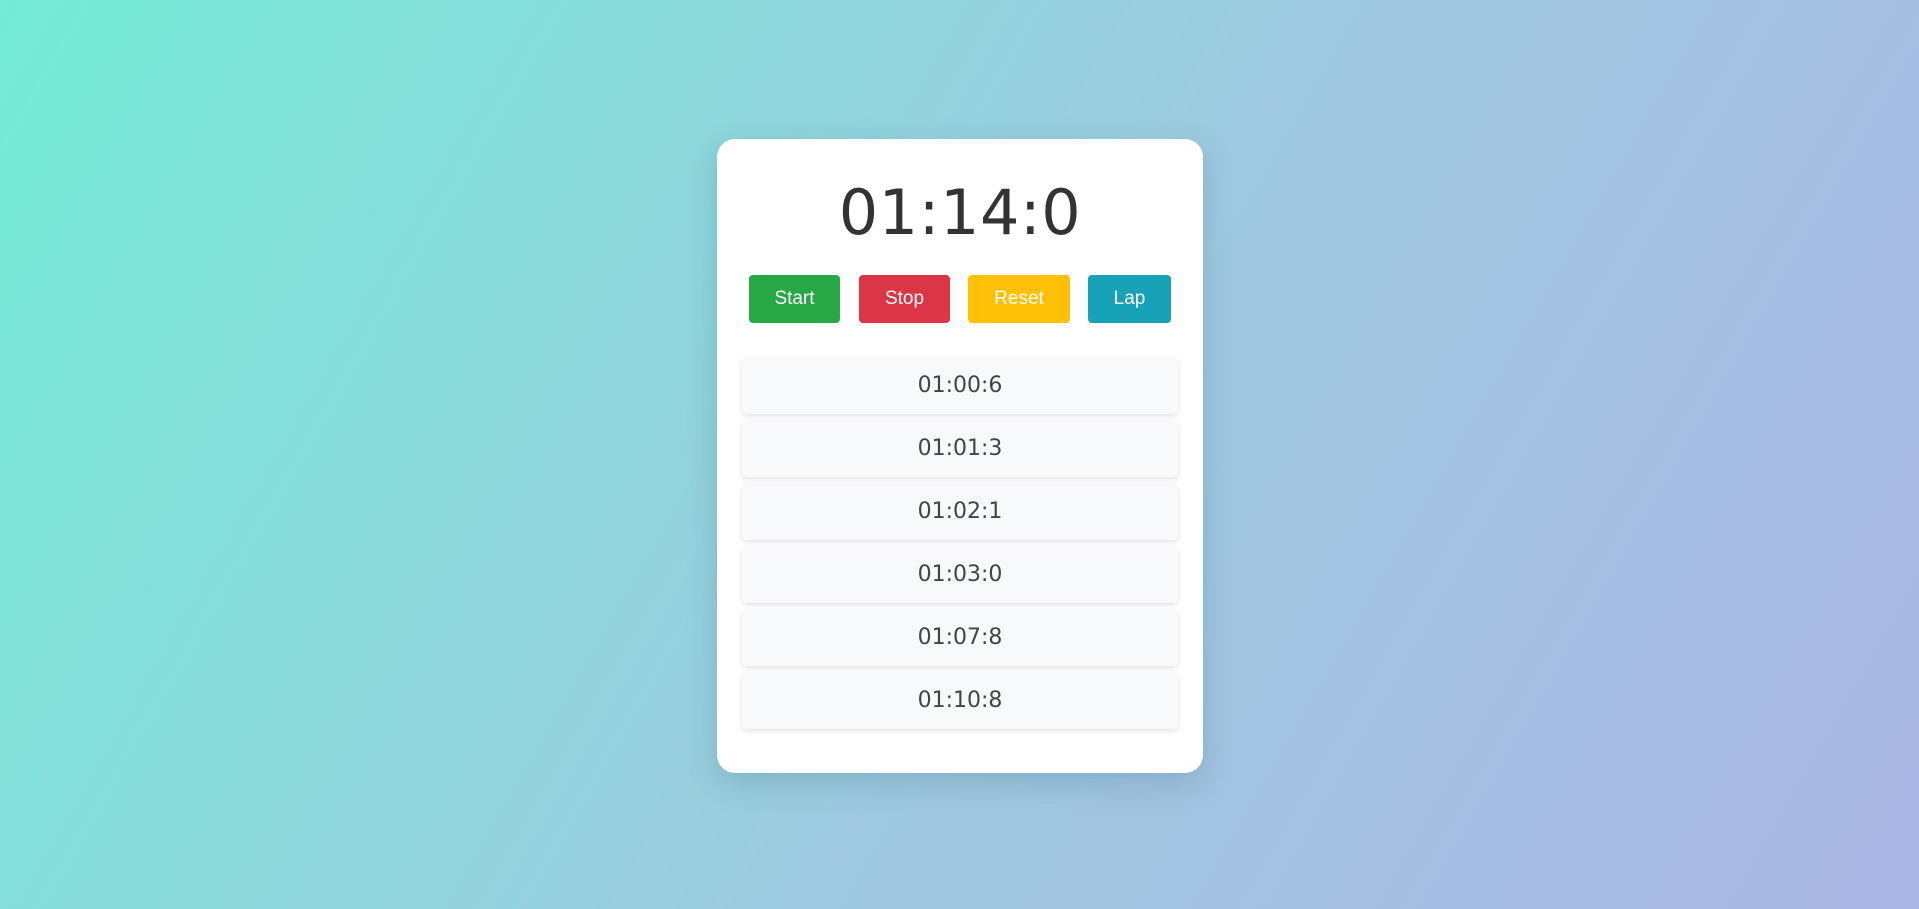  I want to click on lap-item: 01:03:0, so click(960, 575).